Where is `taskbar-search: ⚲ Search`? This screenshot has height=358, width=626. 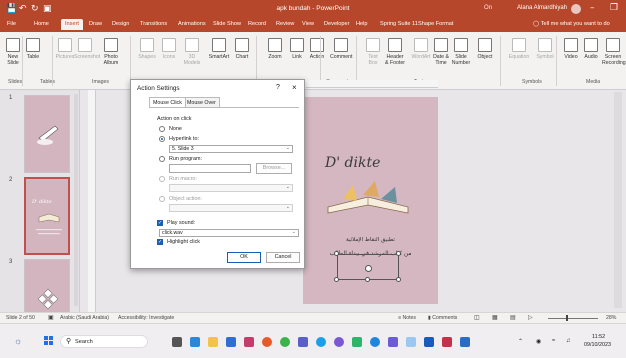
taskbar-search: ⚲ Search is located at coordinates (104, 341).